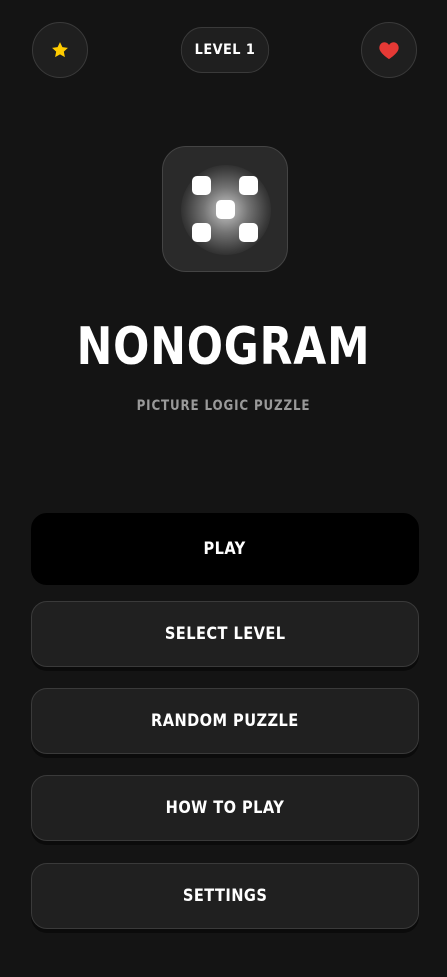 The image size is (447, 977). I want to click on play-button: PLAY, so click(225, 549).